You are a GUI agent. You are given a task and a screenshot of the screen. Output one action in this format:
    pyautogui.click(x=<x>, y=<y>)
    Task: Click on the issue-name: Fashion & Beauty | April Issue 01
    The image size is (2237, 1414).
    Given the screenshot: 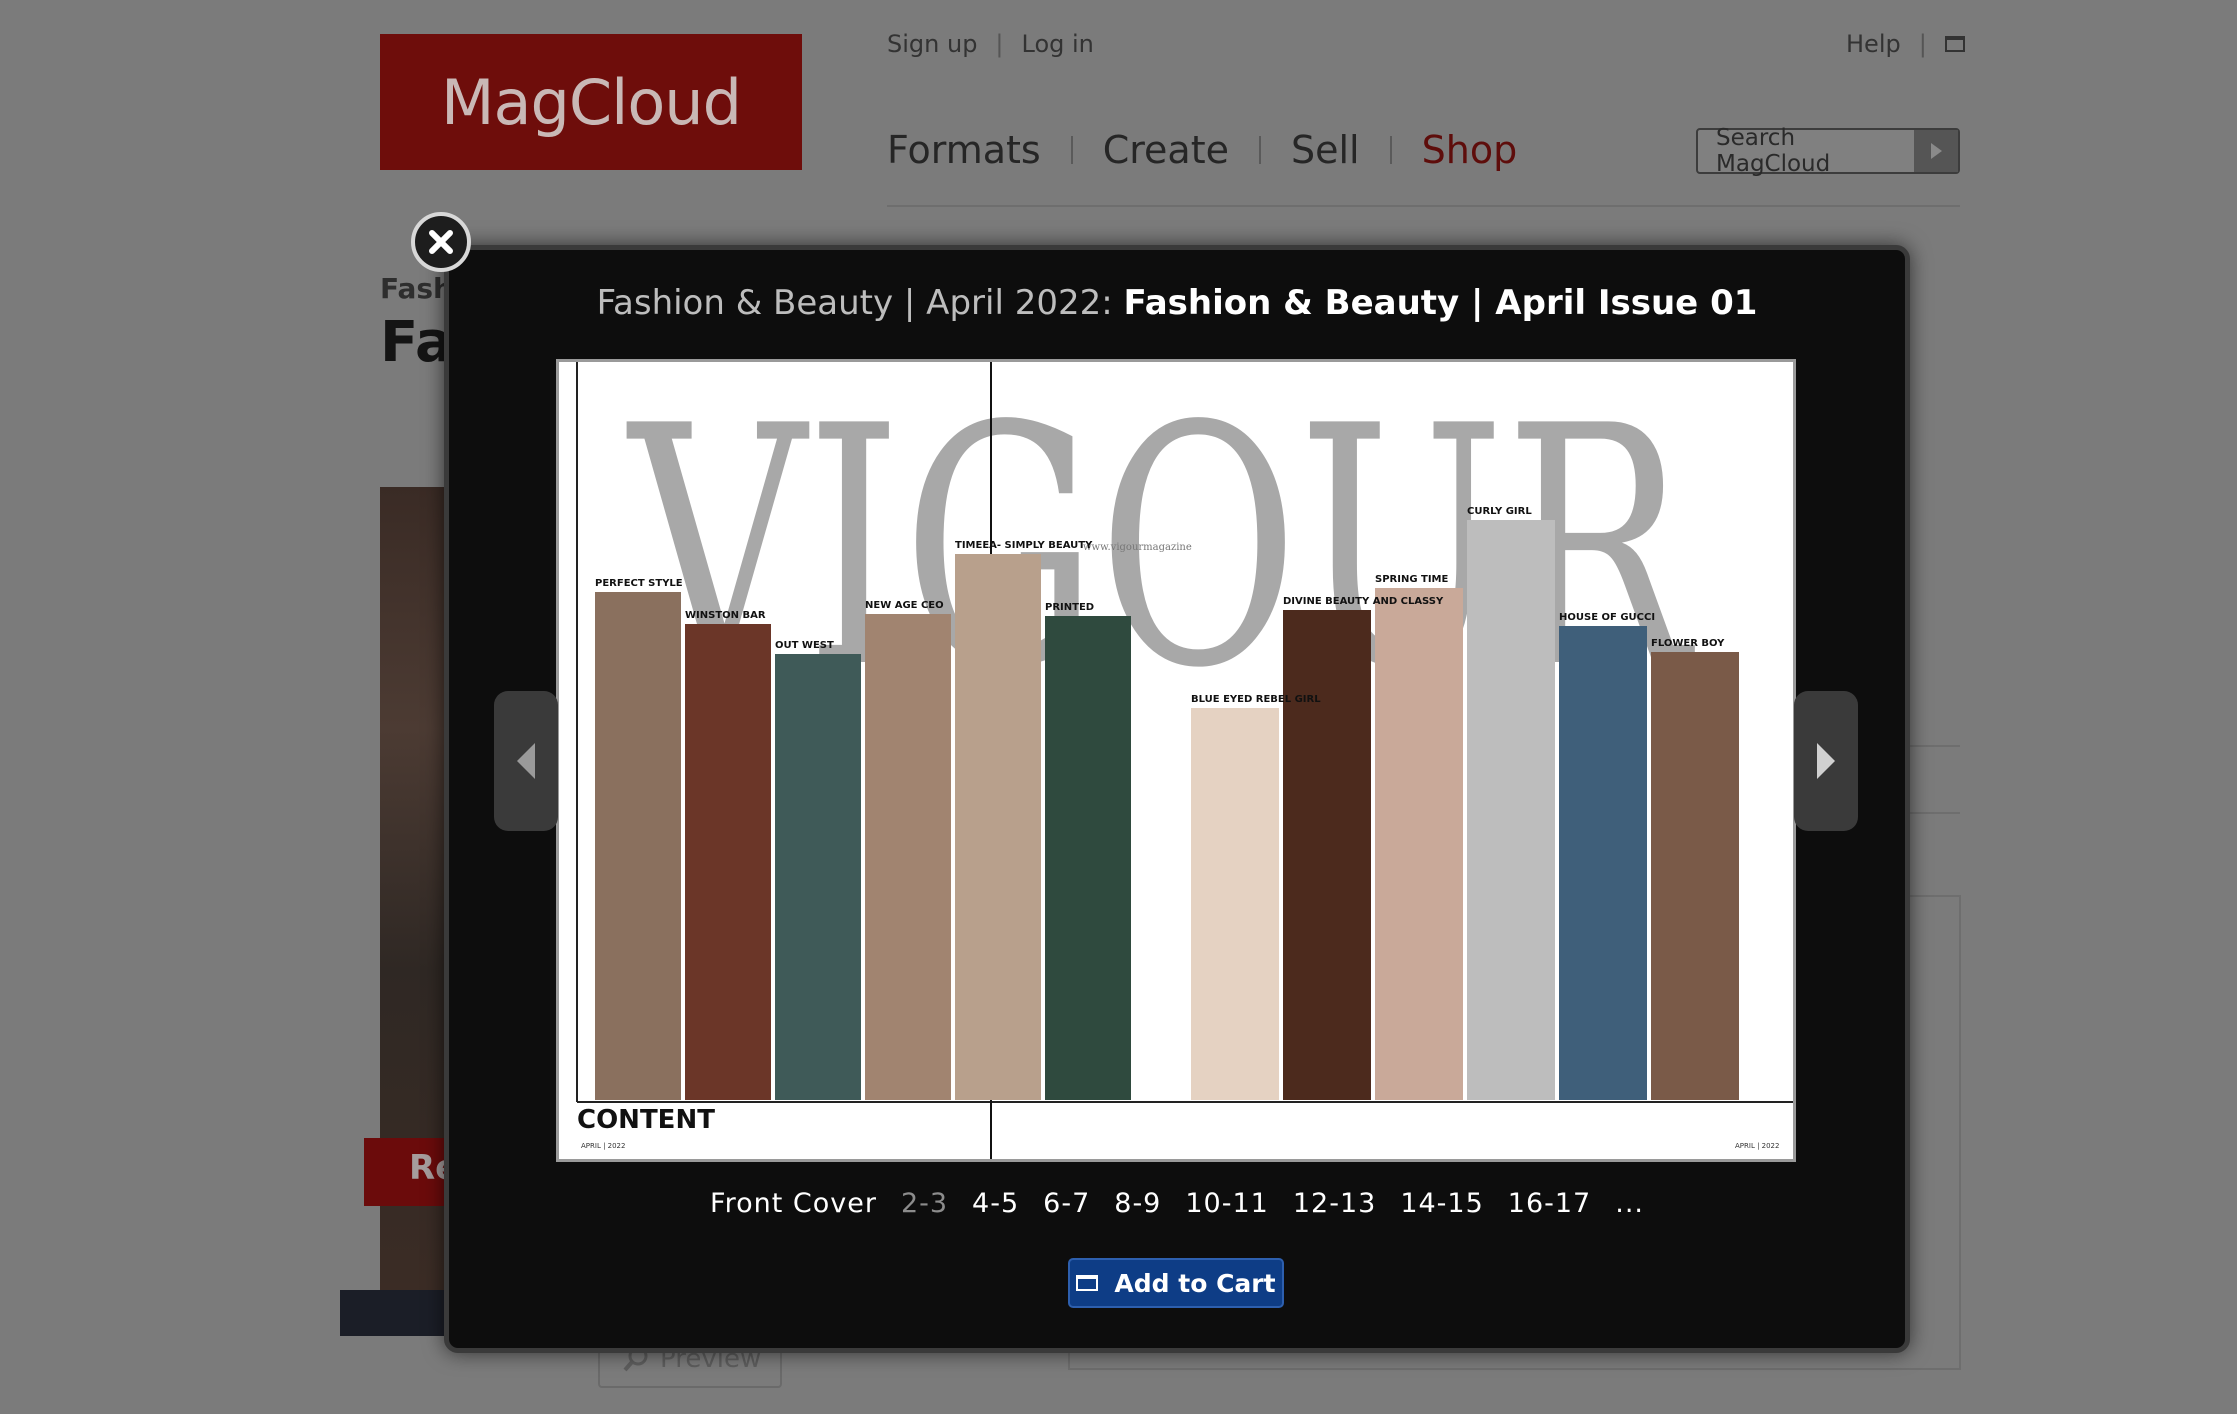 What is the action you would take?
    pyautogui.click(x=1440, y=303)
    